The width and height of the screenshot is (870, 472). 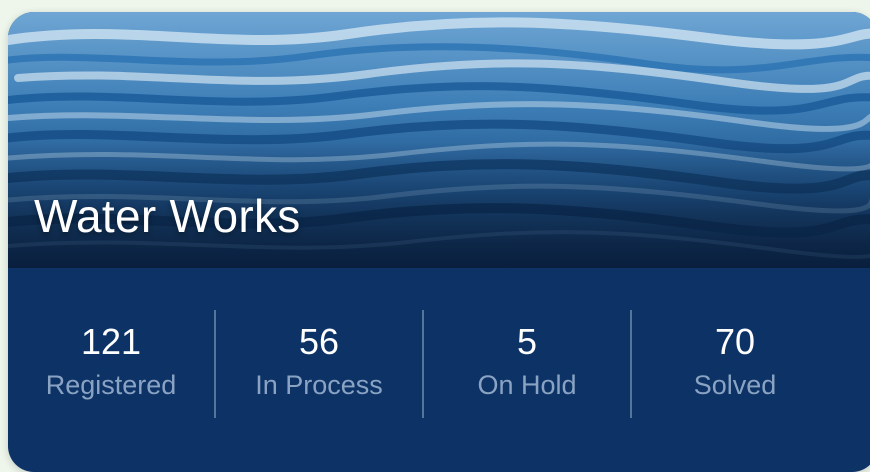 What do you see at coordinates (111, 385) in the screenshot?
I see `stat-label: Registered` at bounding box center [111, 385].